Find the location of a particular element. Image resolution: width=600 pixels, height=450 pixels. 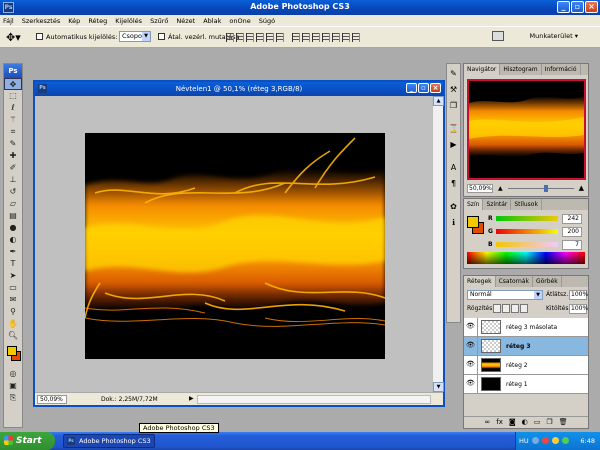

trash-icon: 🗑︎ is located at coordinates (563, 422).